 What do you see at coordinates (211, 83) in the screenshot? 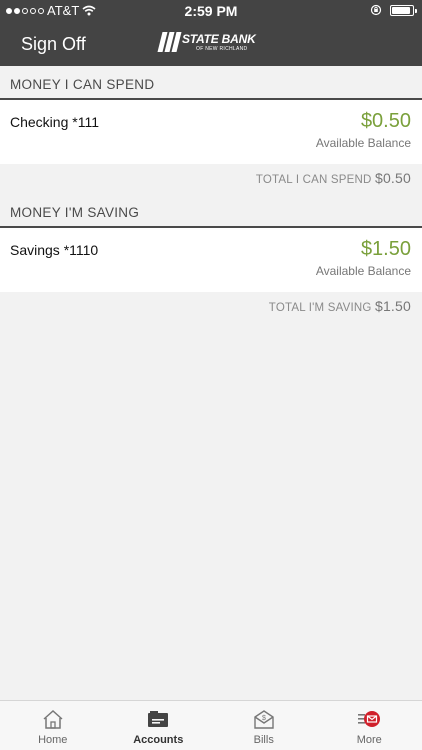
I see `section-header-spend: MONEY I CAN SPEND` at bounding box center [211, 83].